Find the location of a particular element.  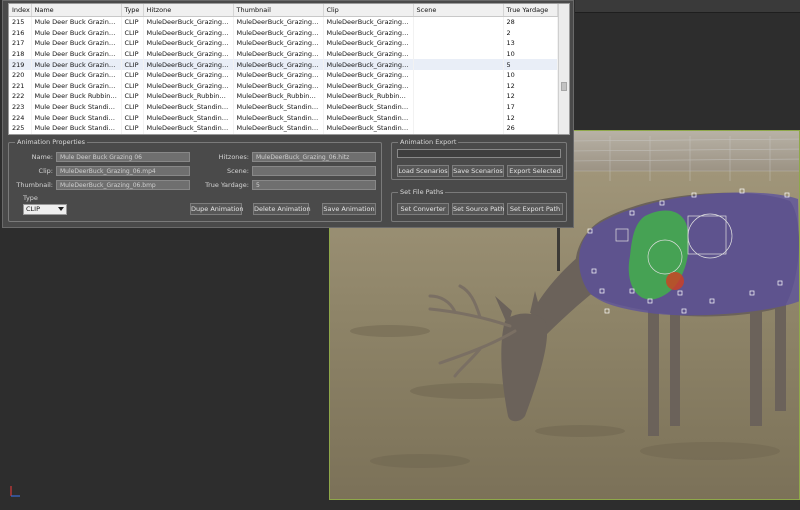

column-header: Name is located at coordinates (76, 10).